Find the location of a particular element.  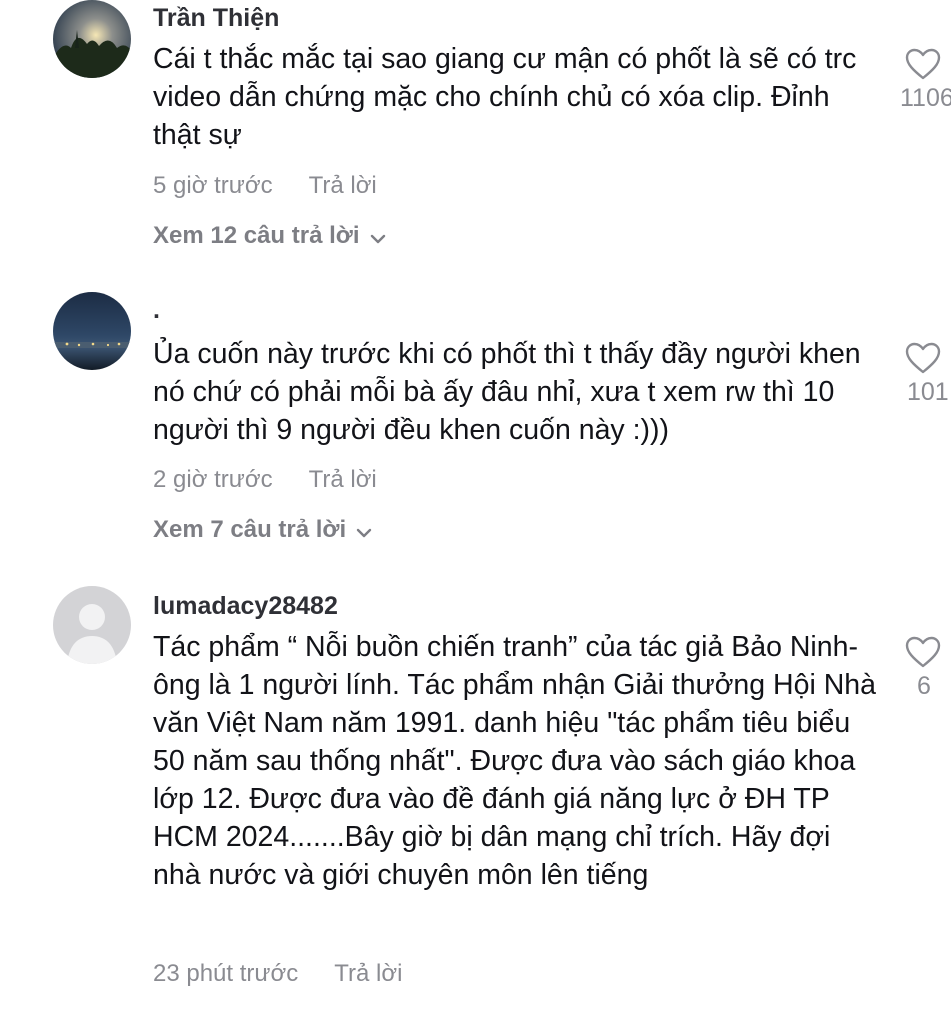

like-count: 1106 is located at coordinates (925, 98).